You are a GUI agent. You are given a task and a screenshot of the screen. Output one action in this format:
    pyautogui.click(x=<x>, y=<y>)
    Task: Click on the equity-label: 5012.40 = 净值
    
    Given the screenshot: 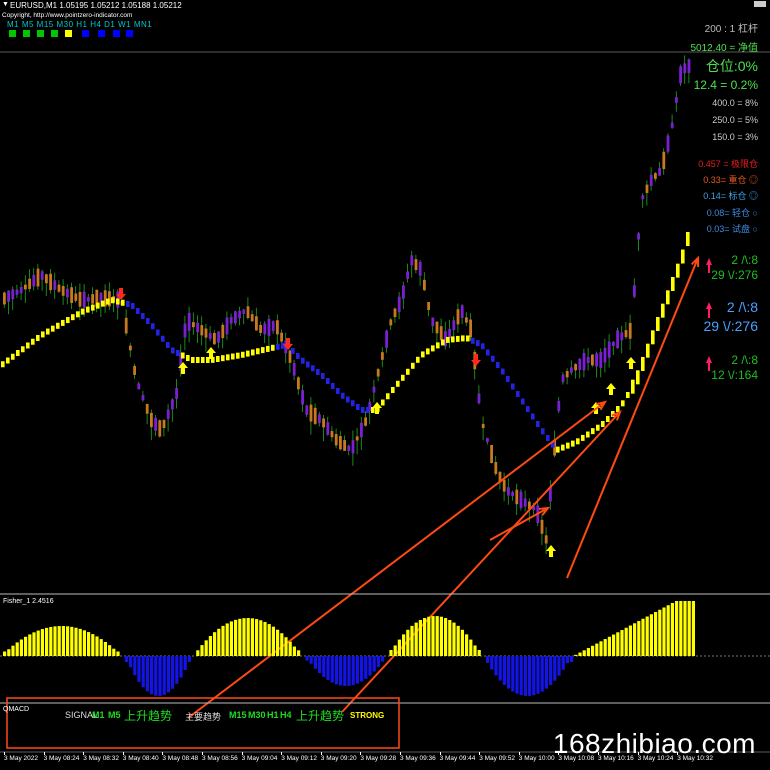 What is the action you would take?
    pyautogui.click(x=724, y=48)
    